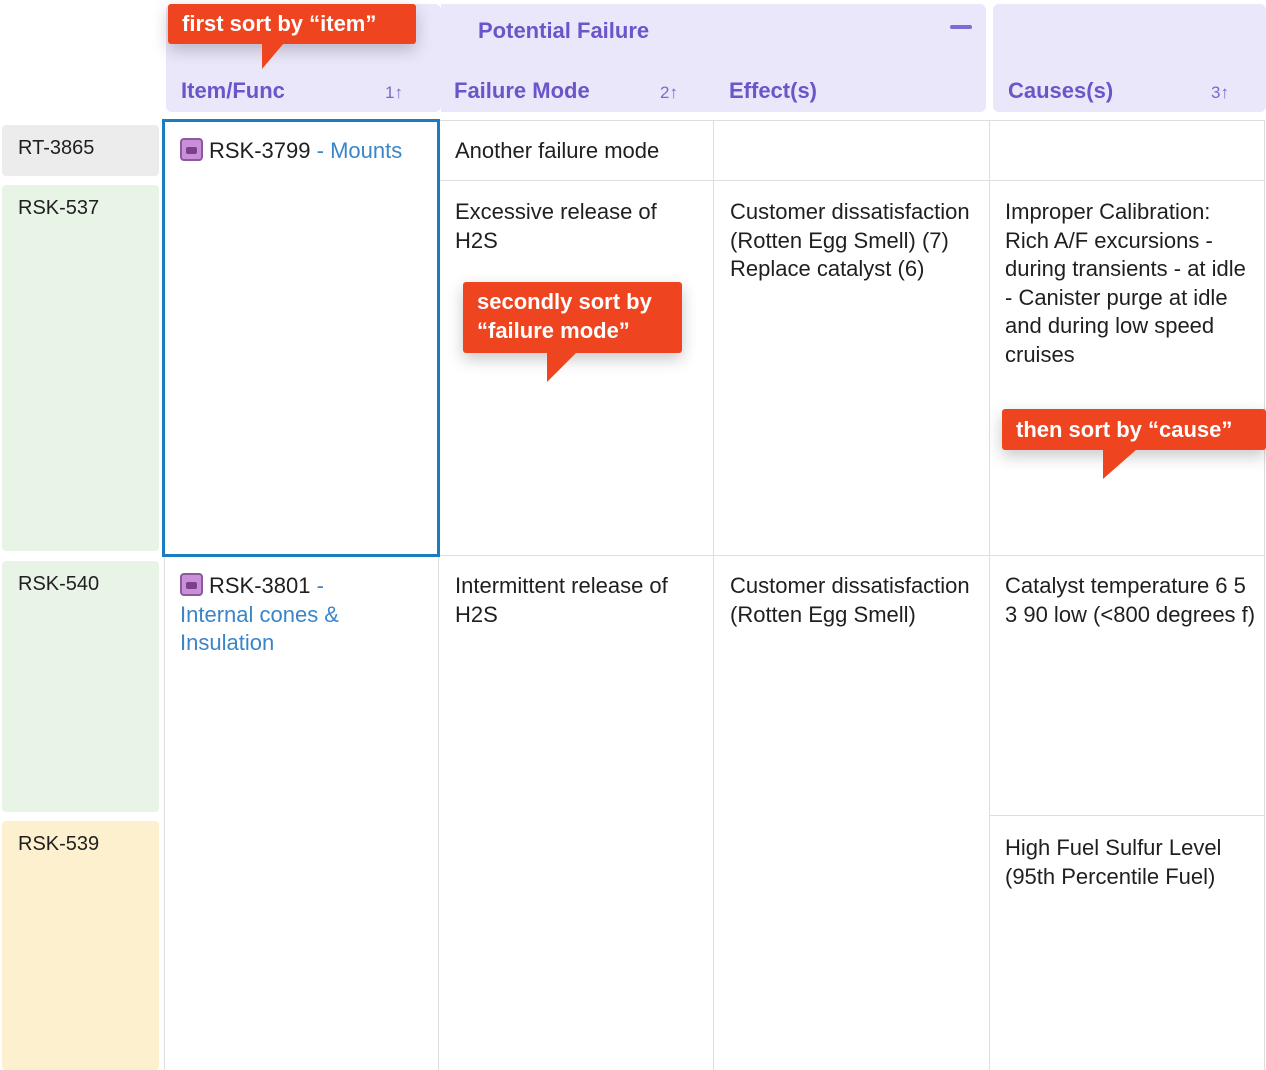 This screenshot has width=1266, height=1070. What do you see at coordinates (1134, 429) in the screenshot?
I see `callout-sort-cause: then sort by “cause”` at bounding box center [1134, 429].